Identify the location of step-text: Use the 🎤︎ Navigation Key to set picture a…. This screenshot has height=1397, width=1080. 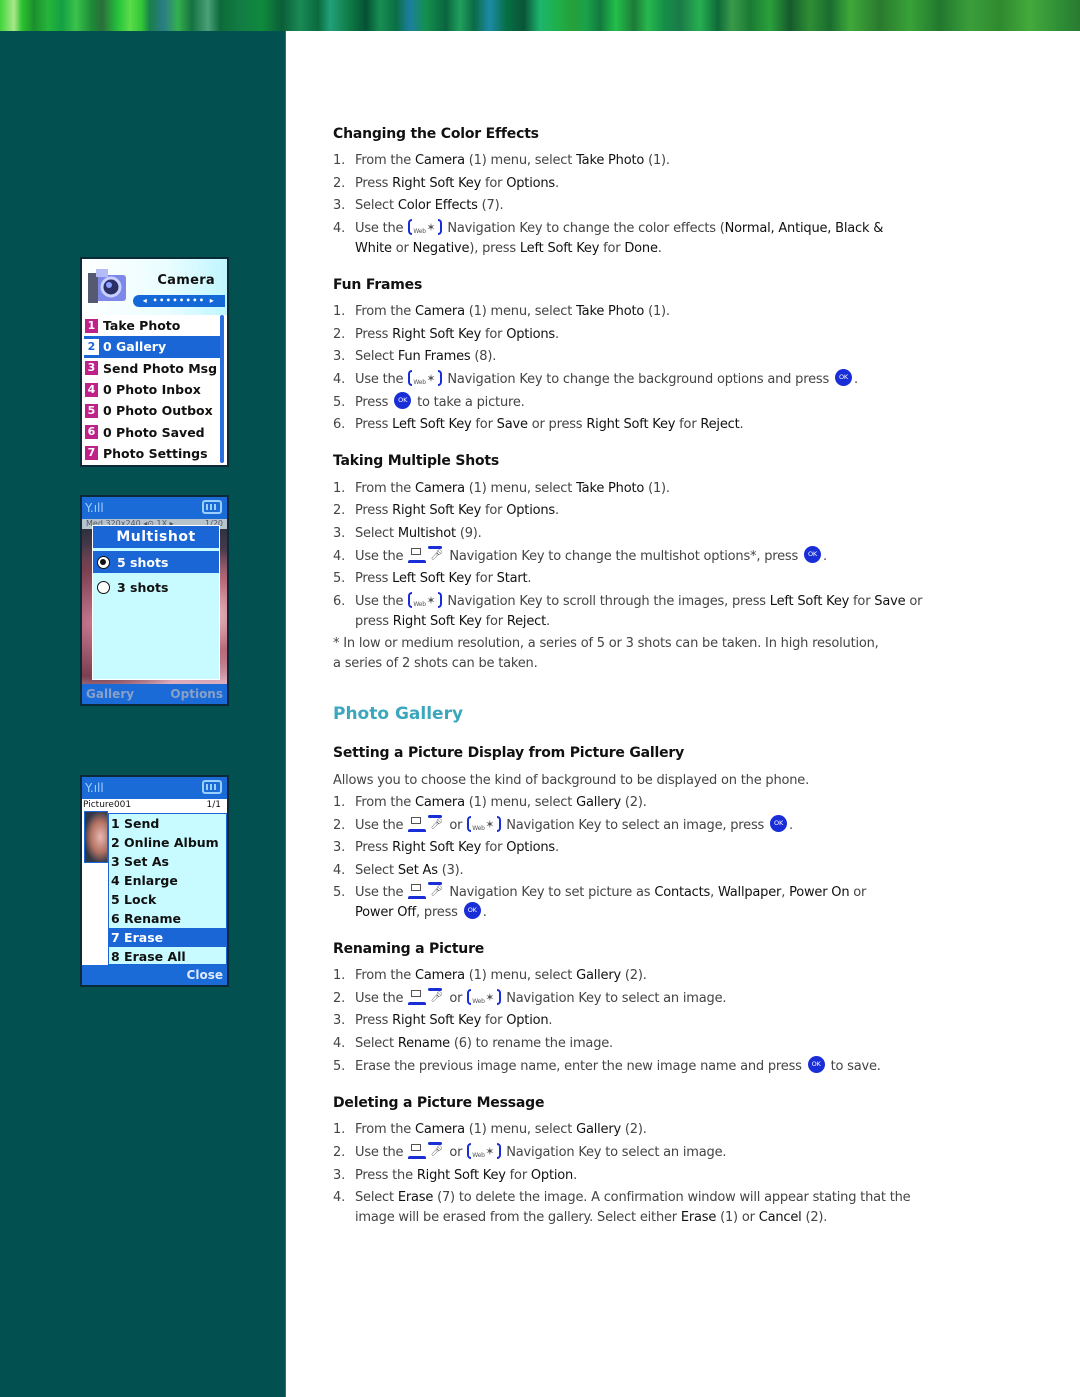
(624, 902).